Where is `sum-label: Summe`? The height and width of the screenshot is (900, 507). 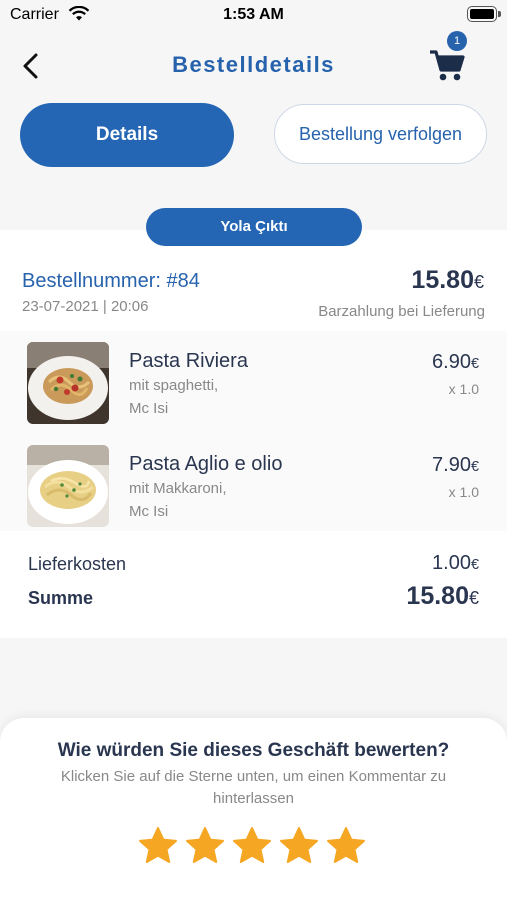
sum-label: Summe is located at coordinates (61, 598).